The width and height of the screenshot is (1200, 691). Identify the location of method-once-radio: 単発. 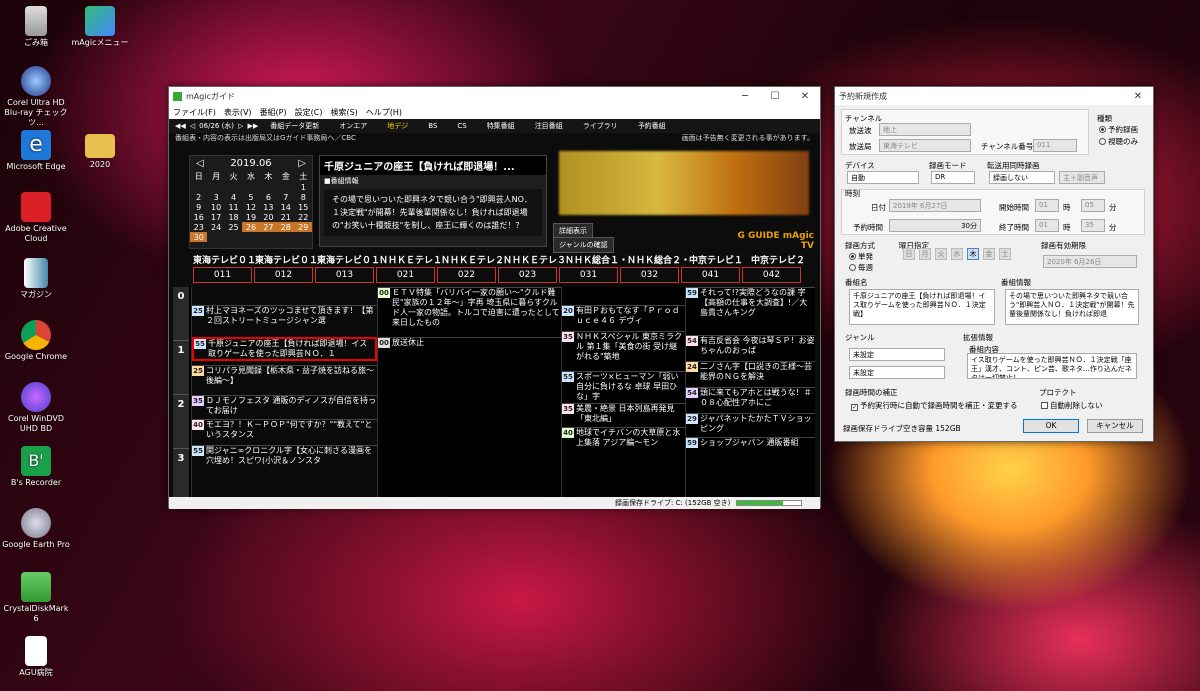
(861, 256).